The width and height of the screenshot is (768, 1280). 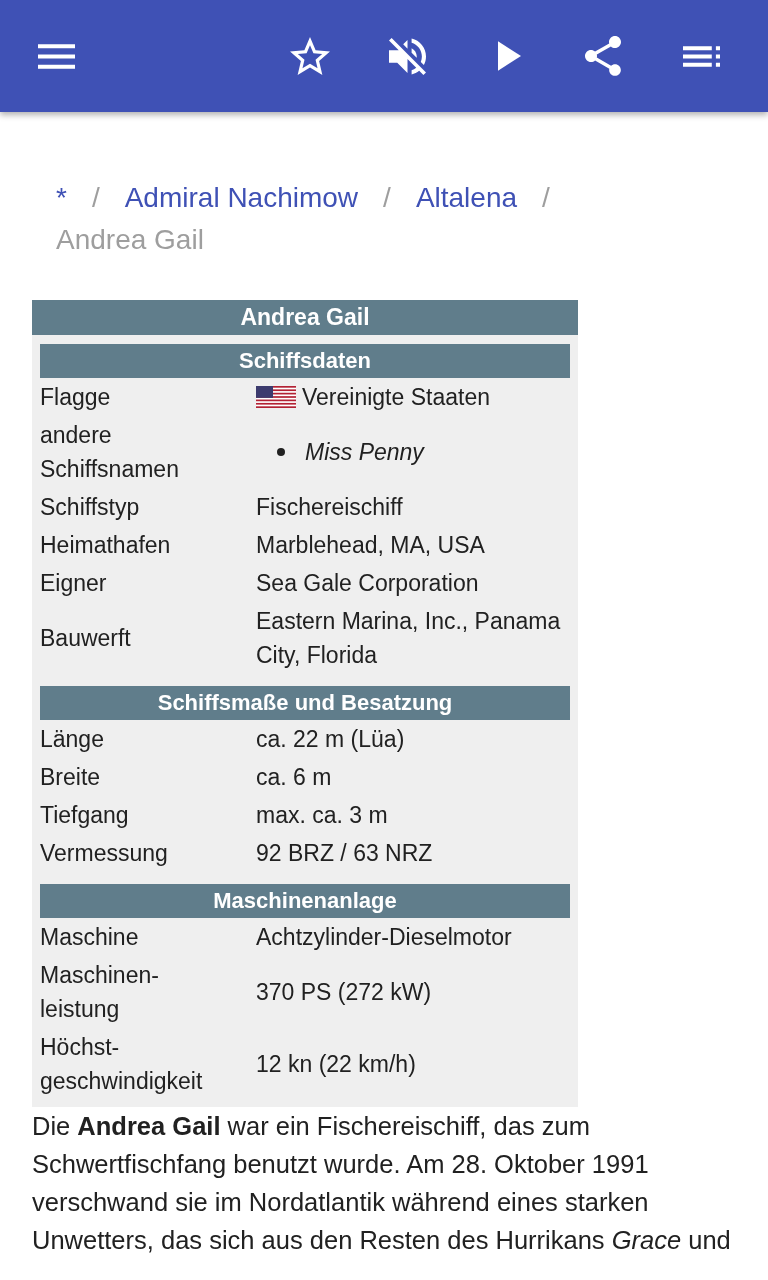 I want to click on field-label: Höchst-geschwindigkeit, so click(x=121, y=1064).